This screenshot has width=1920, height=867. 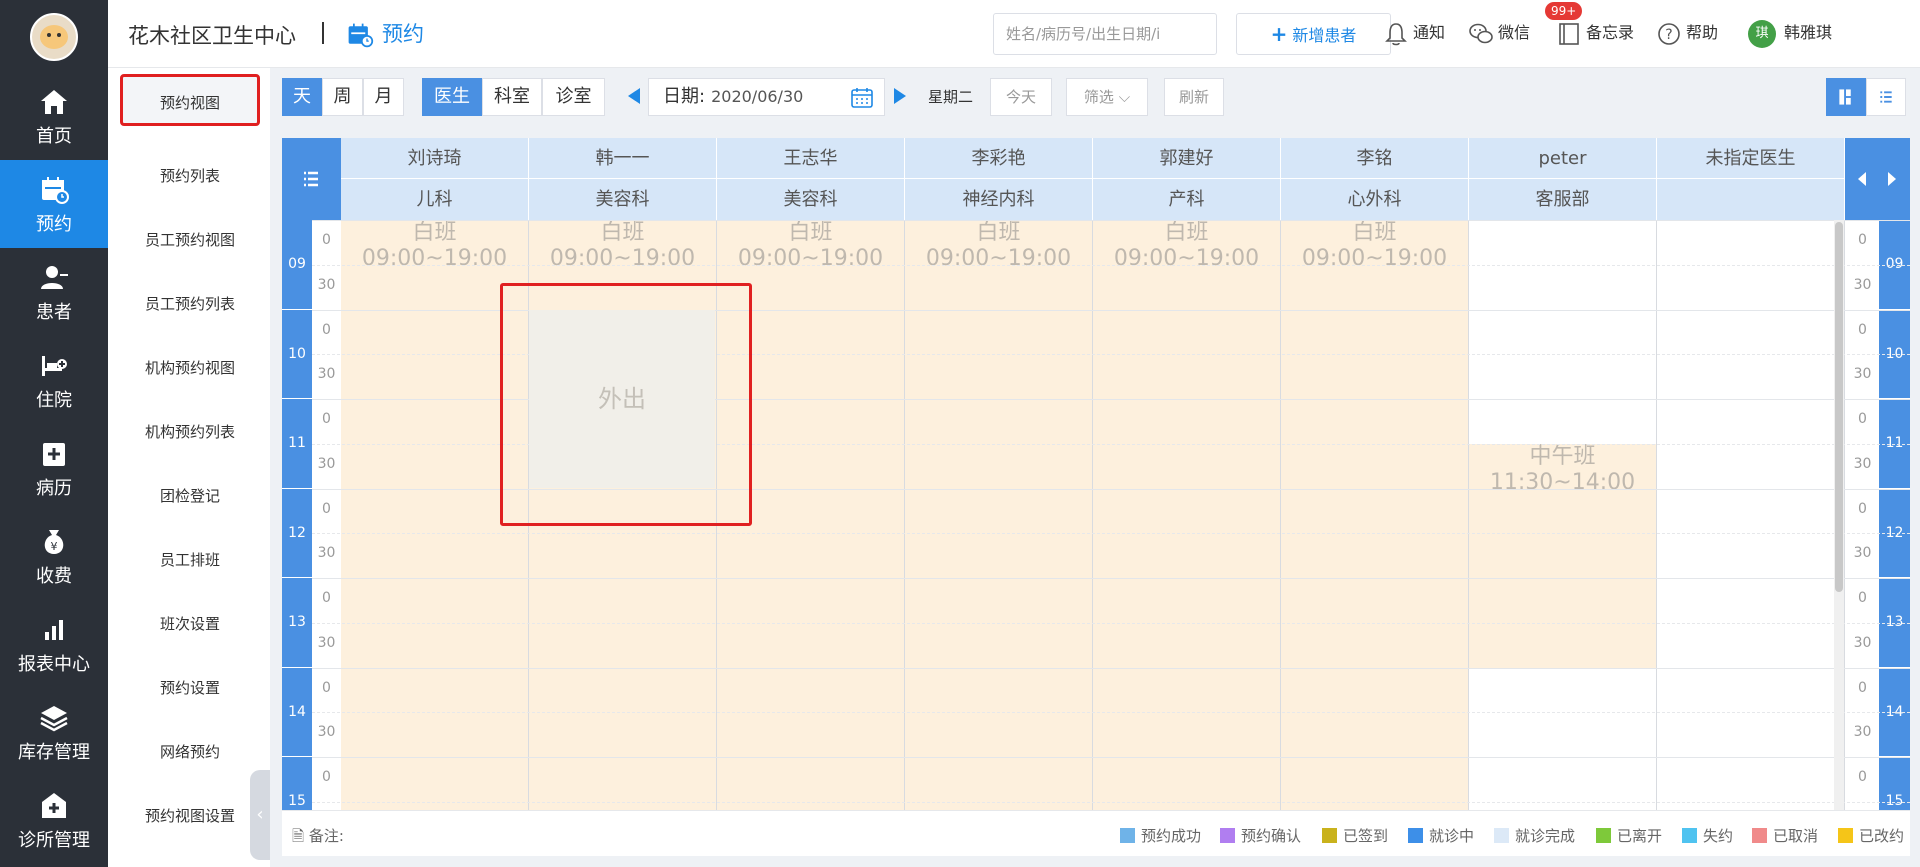 I want to click on subnav-staff-appointment-view: 员工预约视图, so click(x=190, y=240).